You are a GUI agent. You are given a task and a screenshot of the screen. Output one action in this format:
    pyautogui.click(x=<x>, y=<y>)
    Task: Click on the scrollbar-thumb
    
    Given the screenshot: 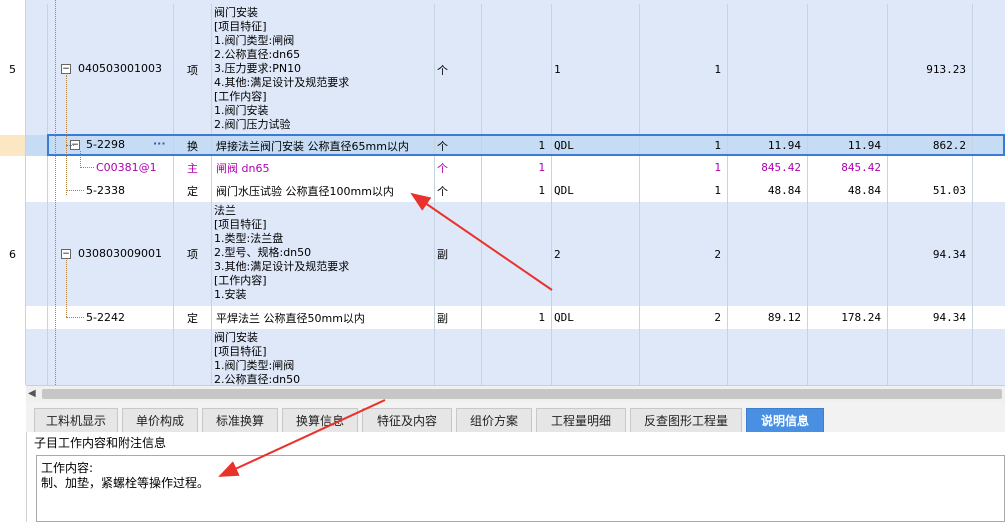 What is the action you would take?
    pyautogui.click(x=522, y=394)
    